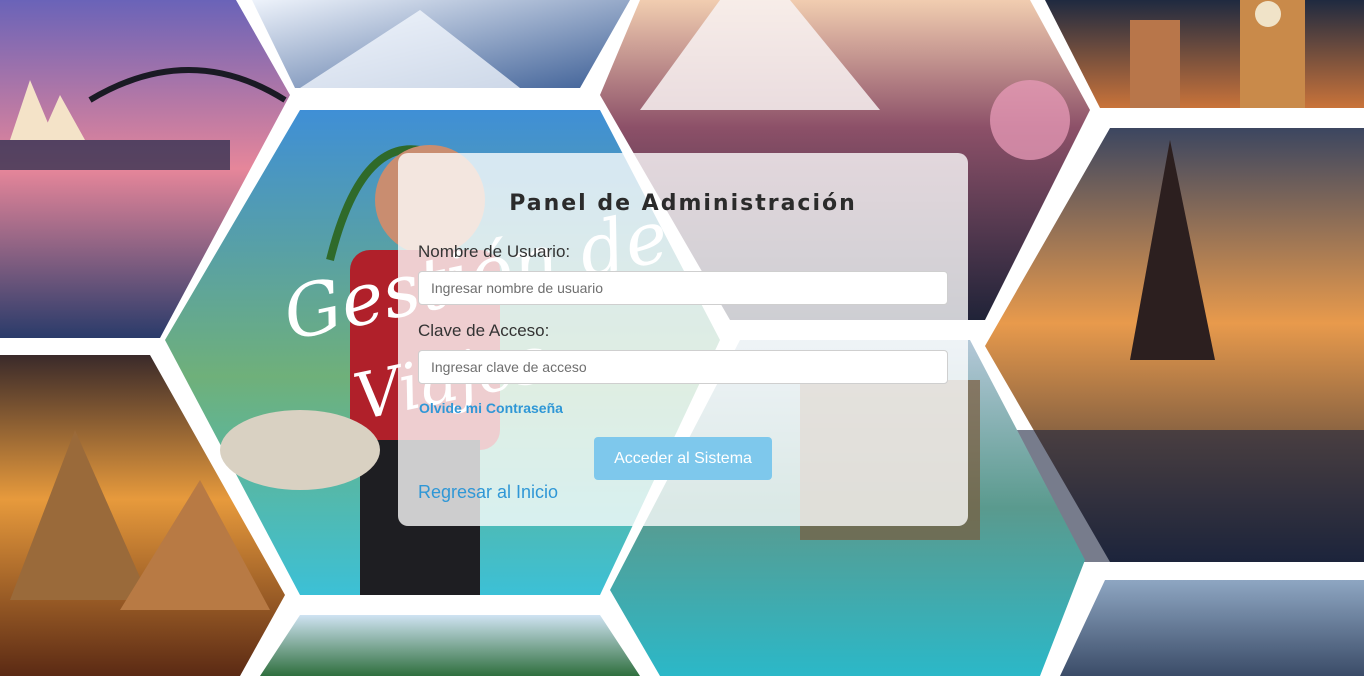  I want to click on password-label: Clave de Acceso:, so click(484, 330).